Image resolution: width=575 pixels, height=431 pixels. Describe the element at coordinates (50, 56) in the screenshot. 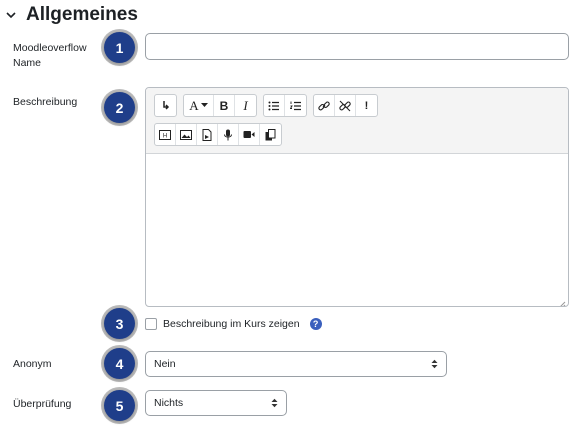

I see `name-label: Moodleoverflow Name` at that location.